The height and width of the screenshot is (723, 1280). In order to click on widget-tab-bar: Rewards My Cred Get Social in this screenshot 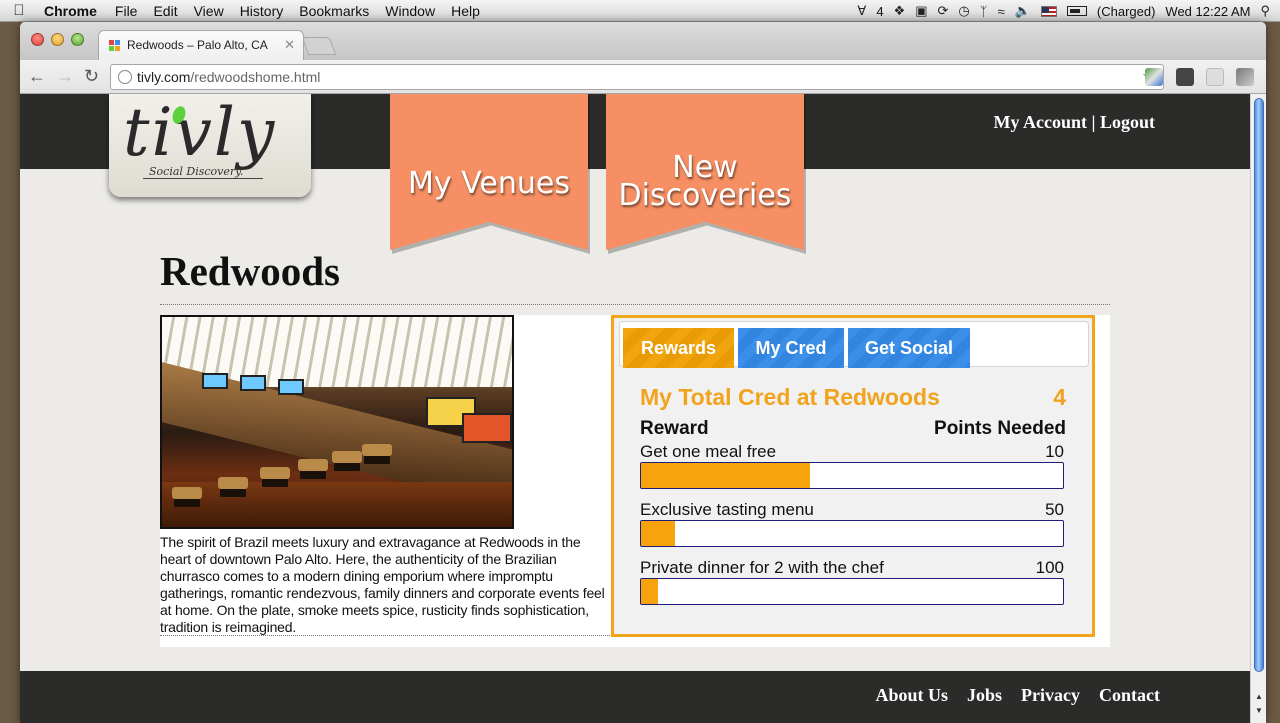, I will do `click(854, 344)`.